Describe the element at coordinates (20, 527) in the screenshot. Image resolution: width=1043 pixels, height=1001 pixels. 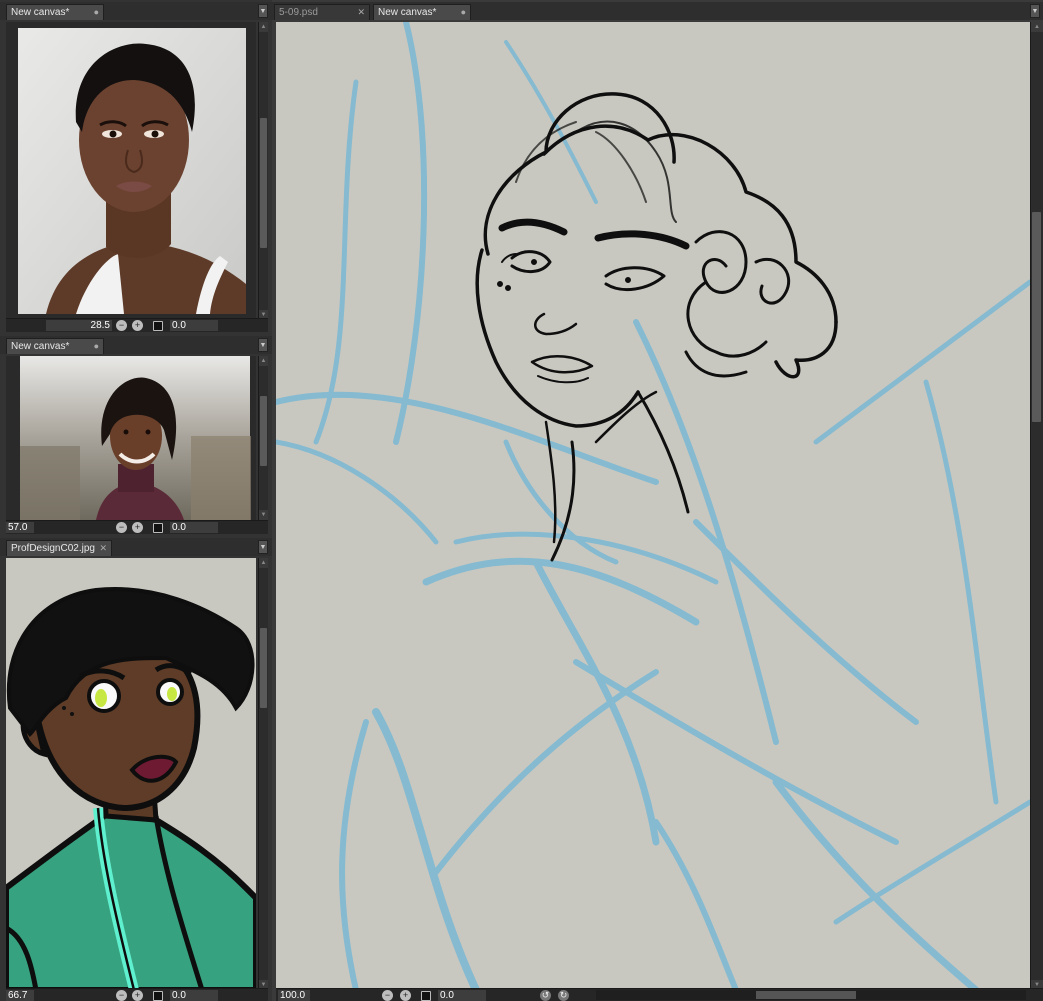
I see `zoom-field: 57.0` at that location.